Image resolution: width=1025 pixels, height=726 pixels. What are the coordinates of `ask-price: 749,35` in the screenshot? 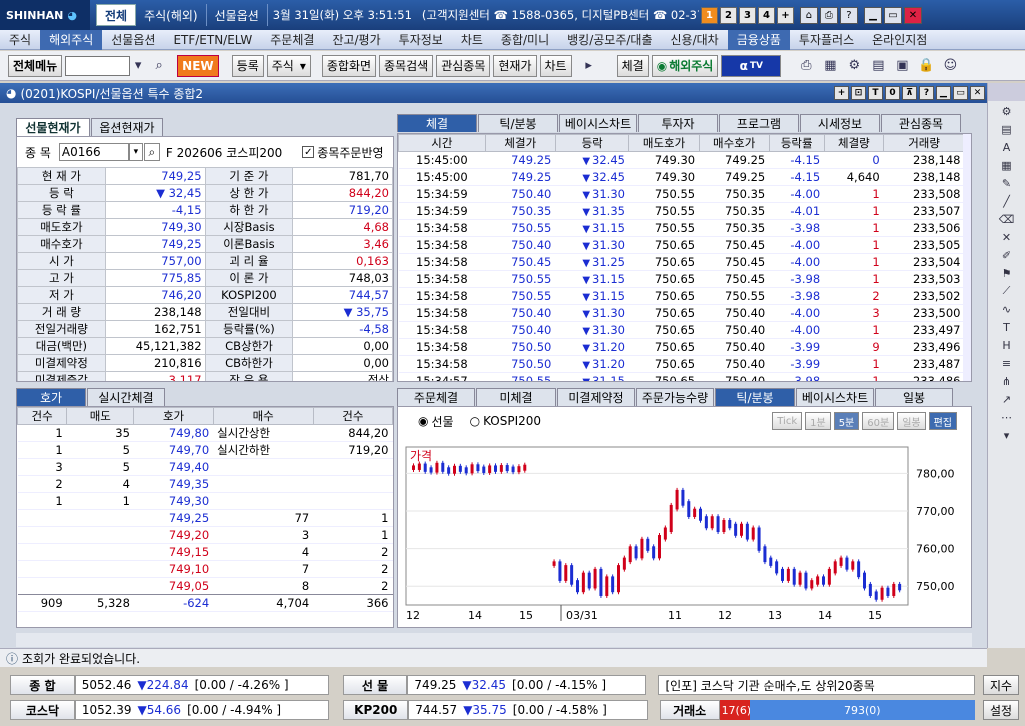 It's located at (173, 484).